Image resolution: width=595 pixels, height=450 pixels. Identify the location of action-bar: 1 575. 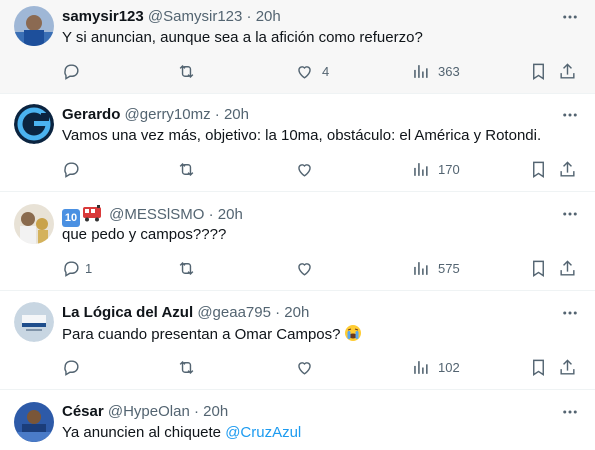
(322, 268).